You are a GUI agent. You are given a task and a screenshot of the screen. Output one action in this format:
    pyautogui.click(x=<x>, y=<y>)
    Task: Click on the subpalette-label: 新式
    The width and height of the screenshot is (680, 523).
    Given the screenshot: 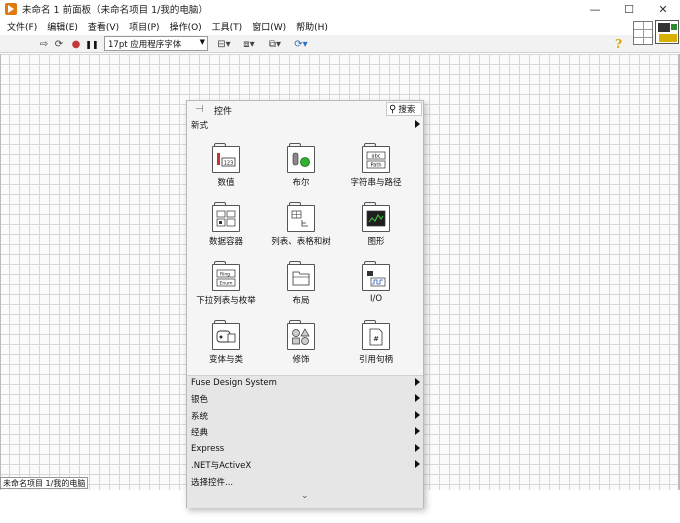 What is the action you would take?
    pyautogui.click(x=200, y=126)
    